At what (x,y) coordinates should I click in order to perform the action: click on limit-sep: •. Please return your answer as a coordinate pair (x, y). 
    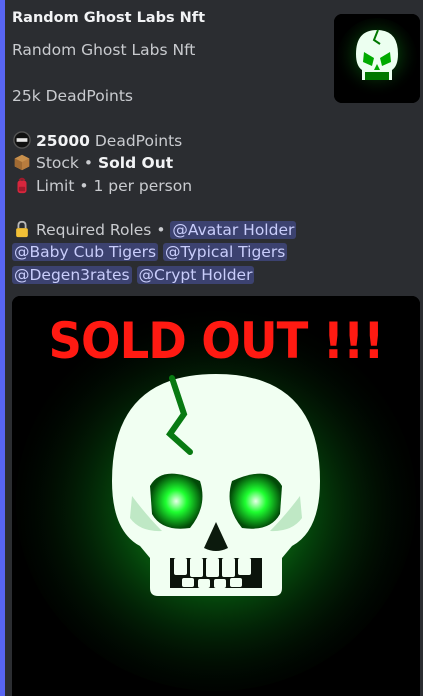
    Looking at the image, I should click on (84, 186).